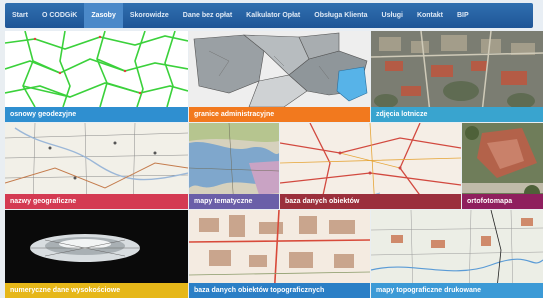 Image resolution: width=543 pixels, height=298 pixels. What do you see at coordinates (502, 201) in the screenshot?
I see `tile-label: ortofotomapa` at bounding box center [502, 201].